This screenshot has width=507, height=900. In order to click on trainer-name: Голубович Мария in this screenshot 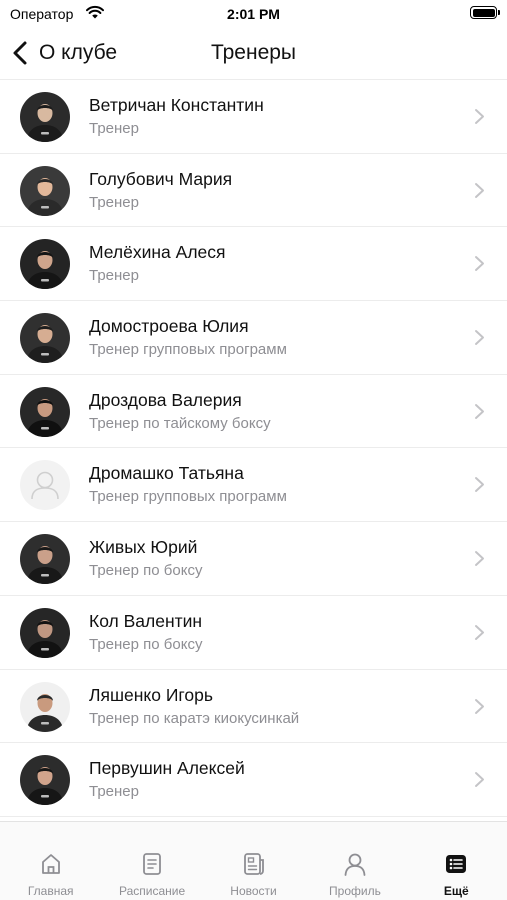, I will do `click(161, 178)`.